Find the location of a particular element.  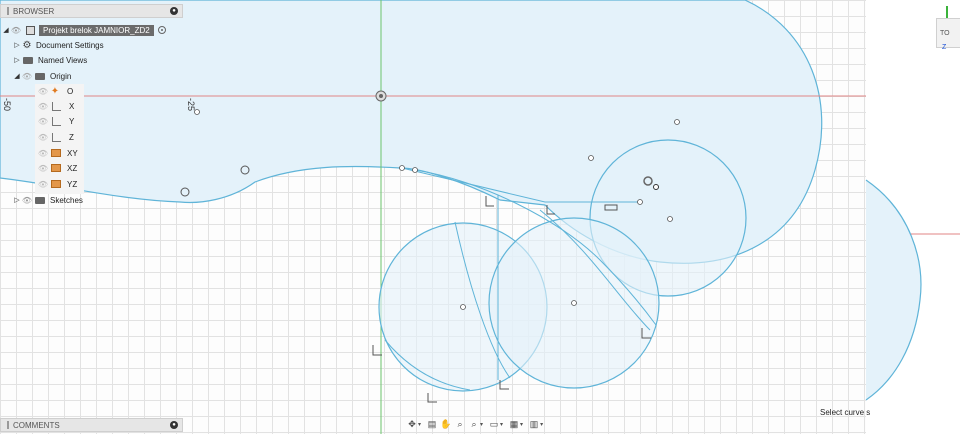

fit-button: ⌕ ▾ is located at coordinates (477, 424).